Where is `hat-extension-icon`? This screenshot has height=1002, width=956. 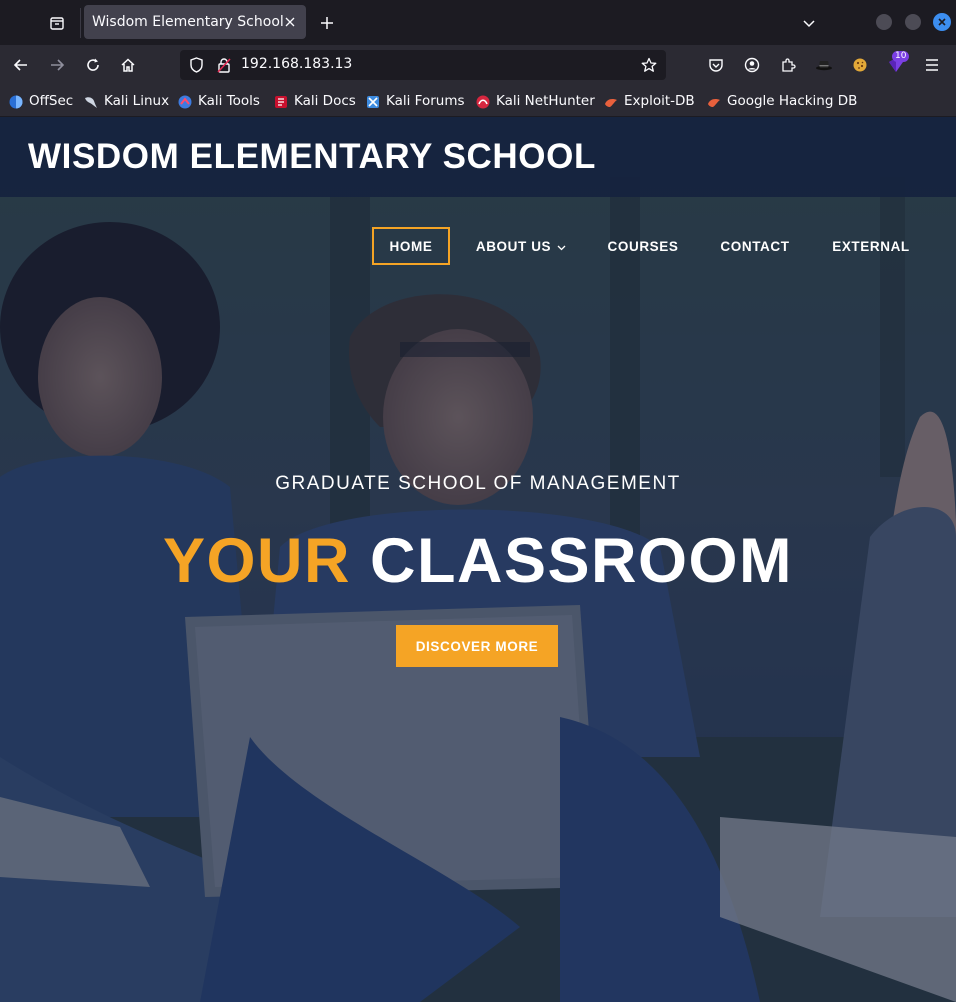
hat-extension-icon is located at coordinates (824, 65).